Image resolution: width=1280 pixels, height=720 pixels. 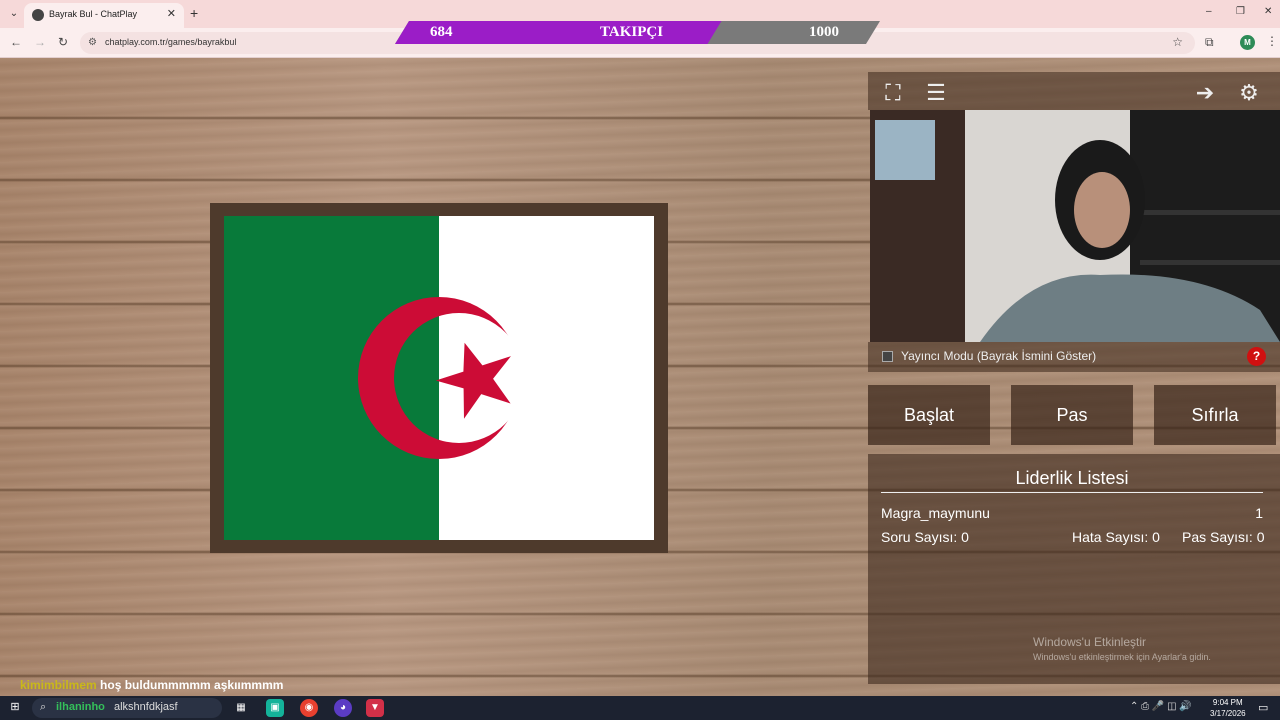 I want to click on question-count: Soru Sayısı: 0, so click(x=925, y=537).